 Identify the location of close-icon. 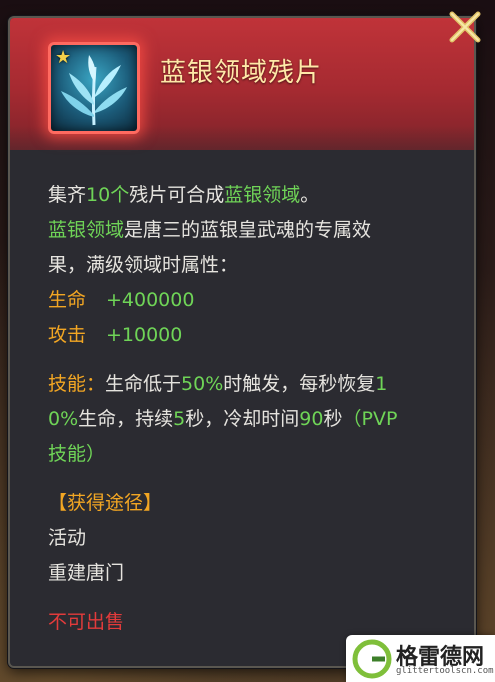
(465, 27).